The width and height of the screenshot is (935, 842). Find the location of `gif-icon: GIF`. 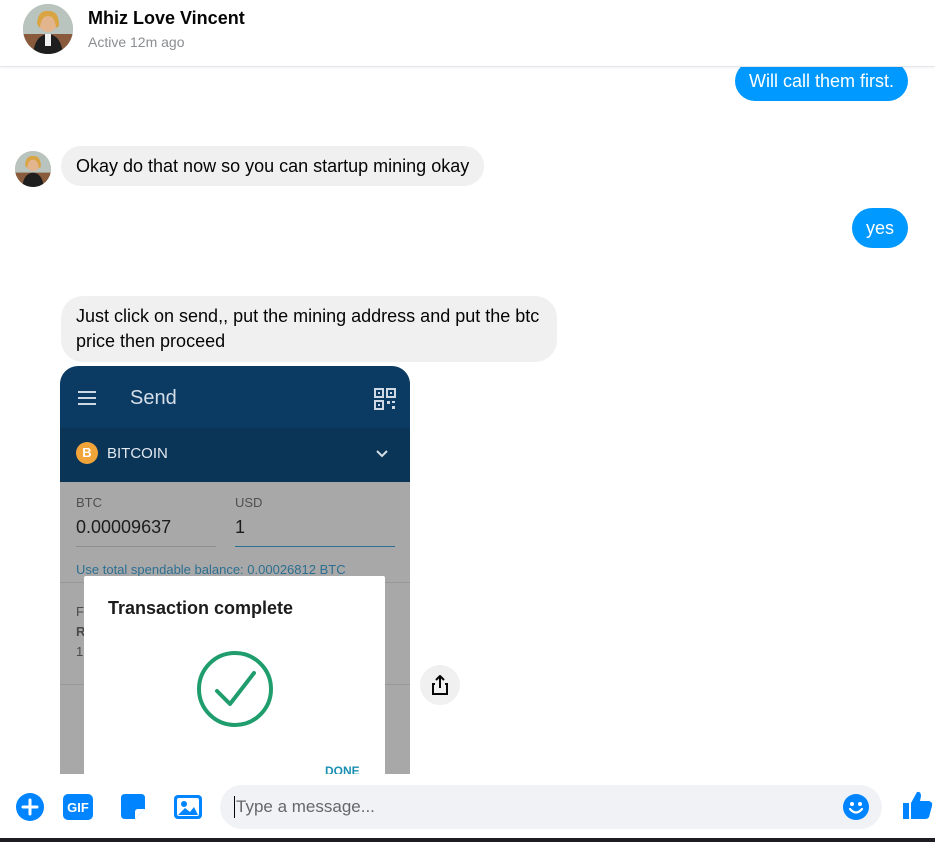

gif-icon: GIF is located at coordinates (78, 807).